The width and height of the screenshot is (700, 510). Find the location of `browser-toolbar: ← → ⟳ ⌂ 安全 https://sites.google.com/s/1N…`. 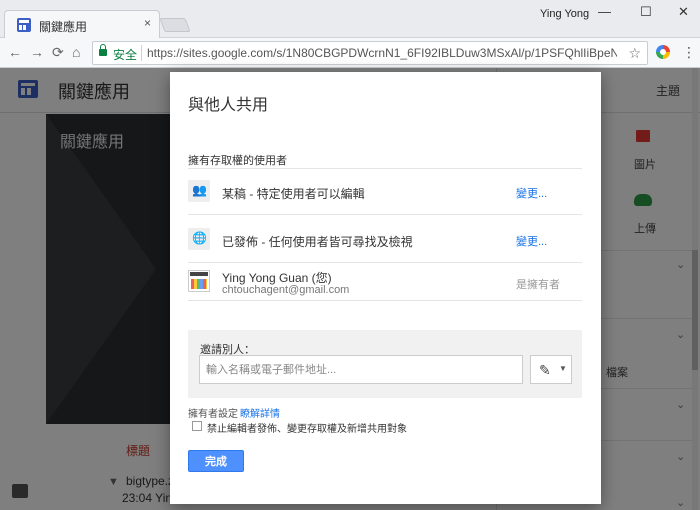

browser-toolbar: ← → ⟳ ⌂ 安全 https://sites.google.com/s/1N… is located at coordinates (350, 53).